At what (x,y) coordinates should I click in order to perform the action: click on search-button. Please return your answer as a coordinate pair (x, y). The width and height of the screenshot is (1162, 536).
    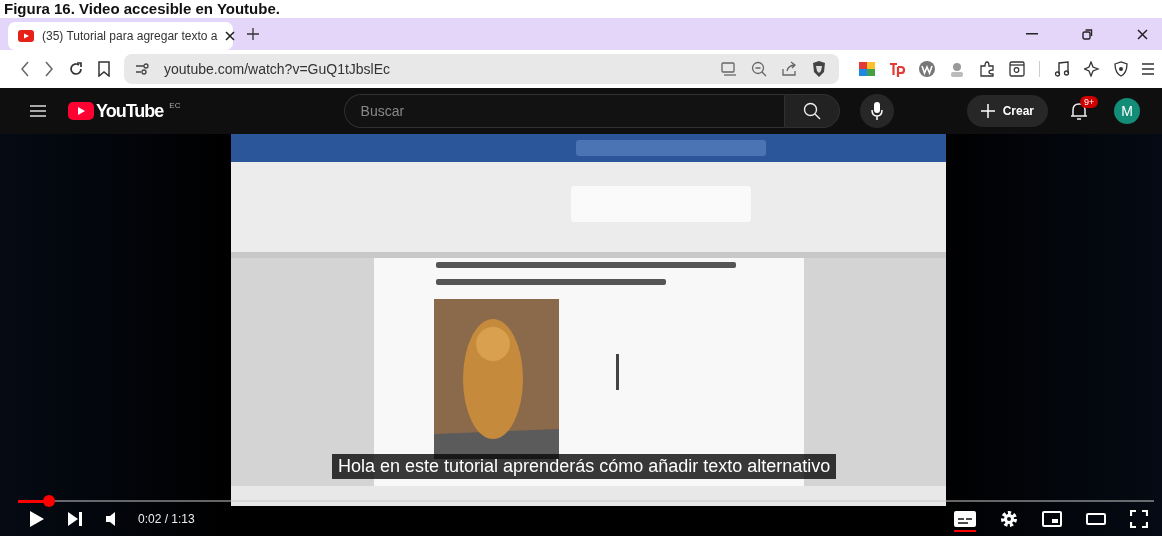
    Looking at the image, I should click on (811, 111).